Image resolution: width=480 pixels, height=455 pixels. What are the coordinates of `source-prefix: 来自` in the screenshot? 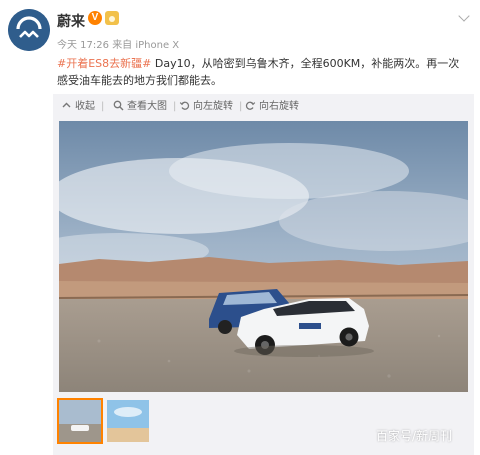 It's located at (122, 45).